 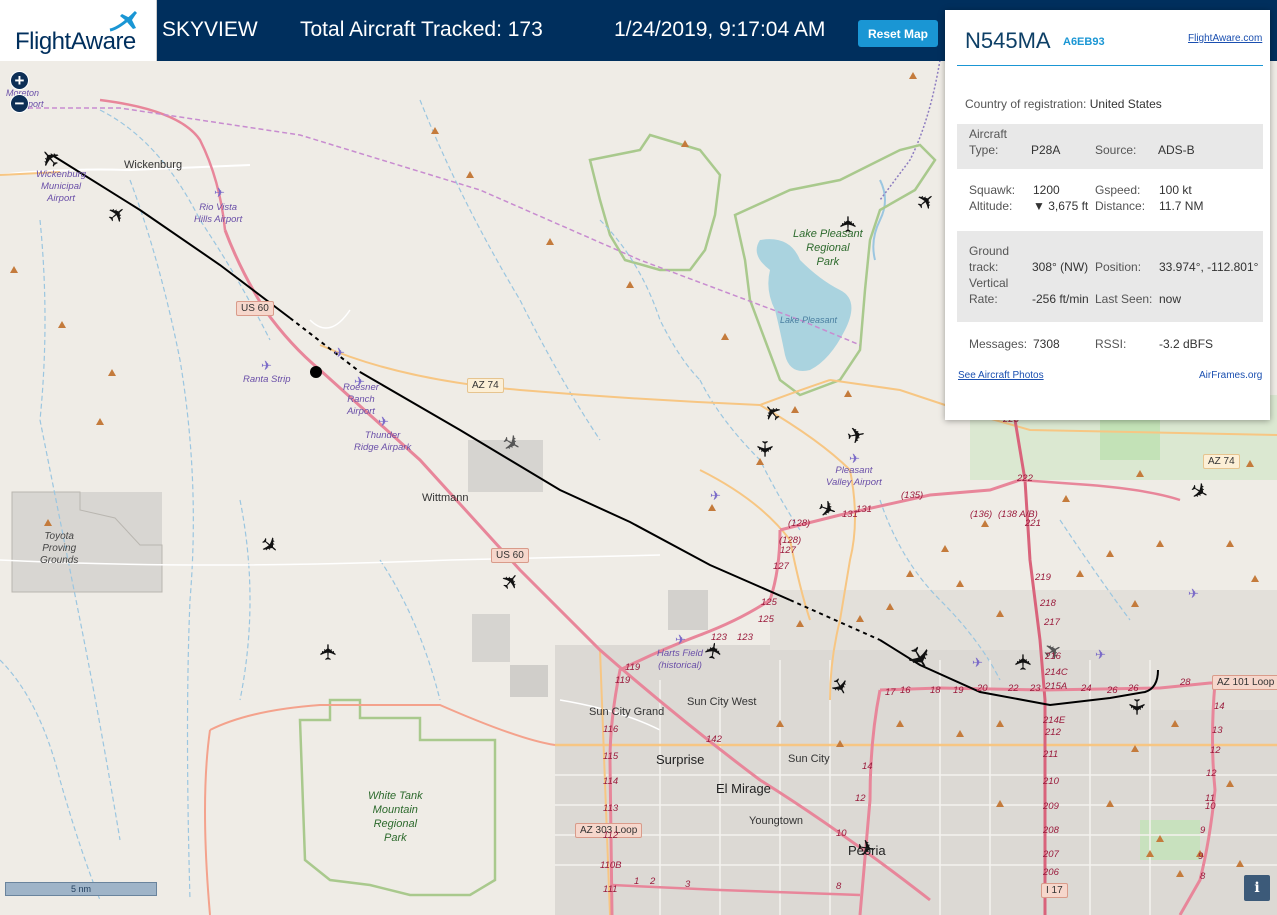 What do you see at coordinates (1176, 150) in the screenshot?
I see `source-value: ADS-B` at bounding box center [1176, 150].